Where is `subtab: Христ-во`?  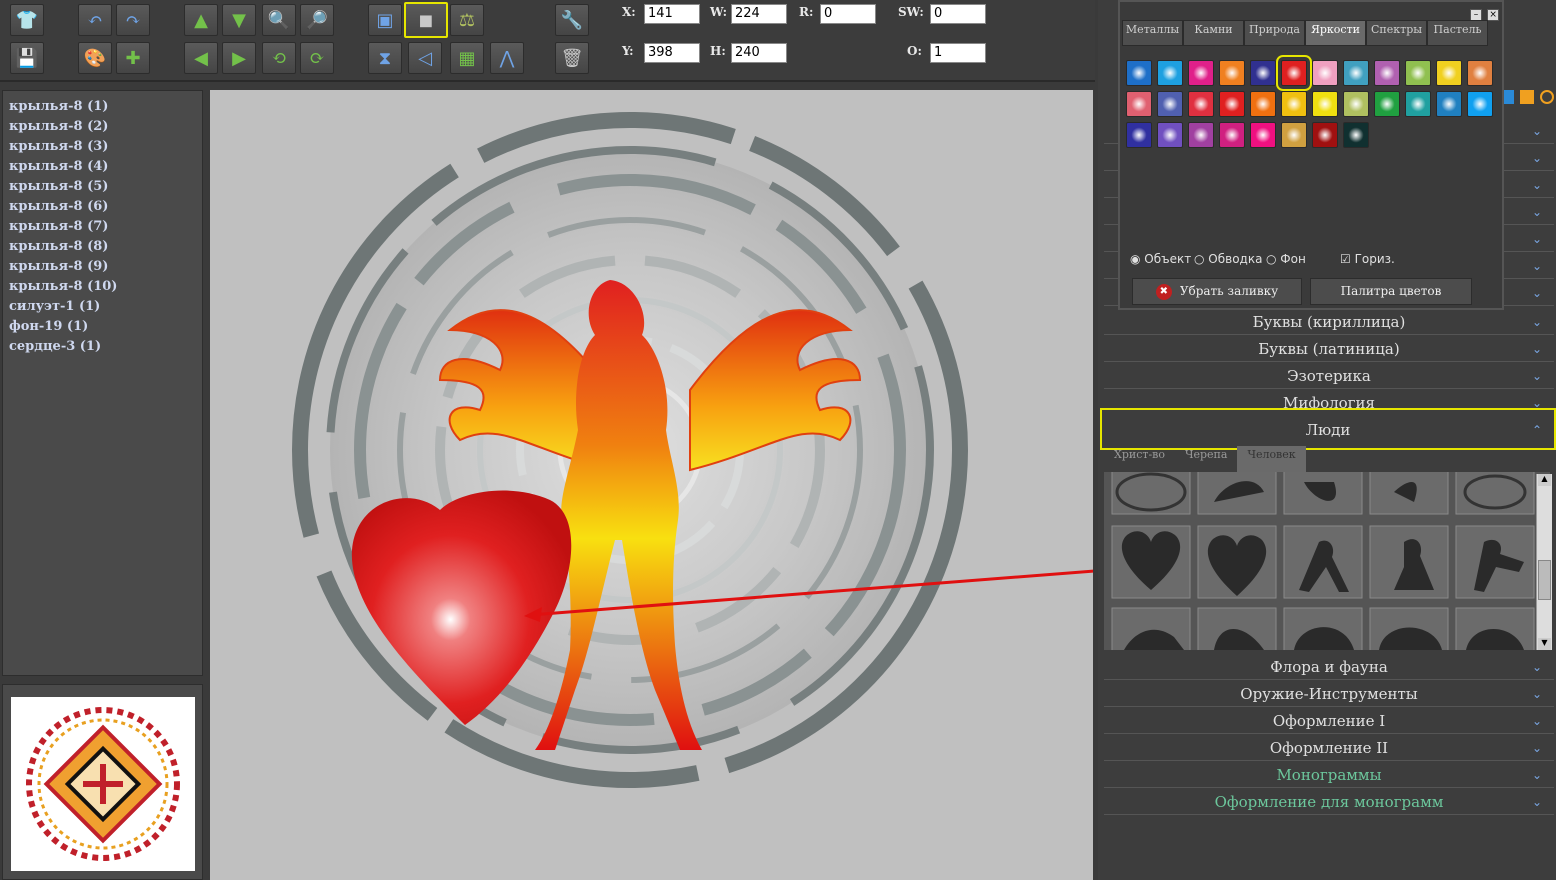
subtab: Христ-во is located at coordinates (1139, 459).